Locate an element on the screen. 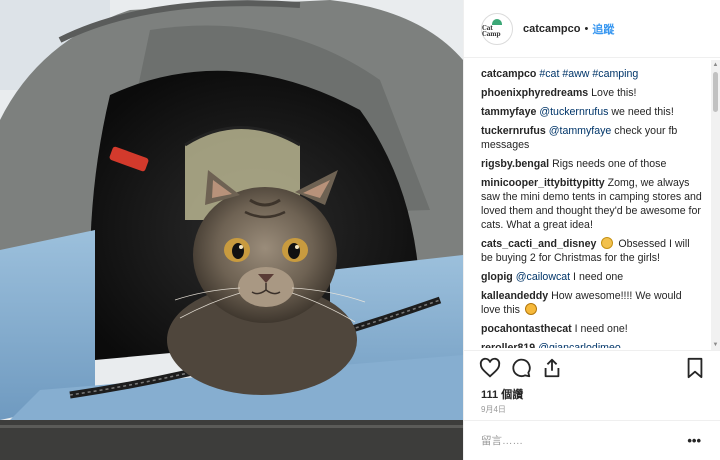  comment-row: glopig @cailowcat I need one is located at coordinates (591, 277).